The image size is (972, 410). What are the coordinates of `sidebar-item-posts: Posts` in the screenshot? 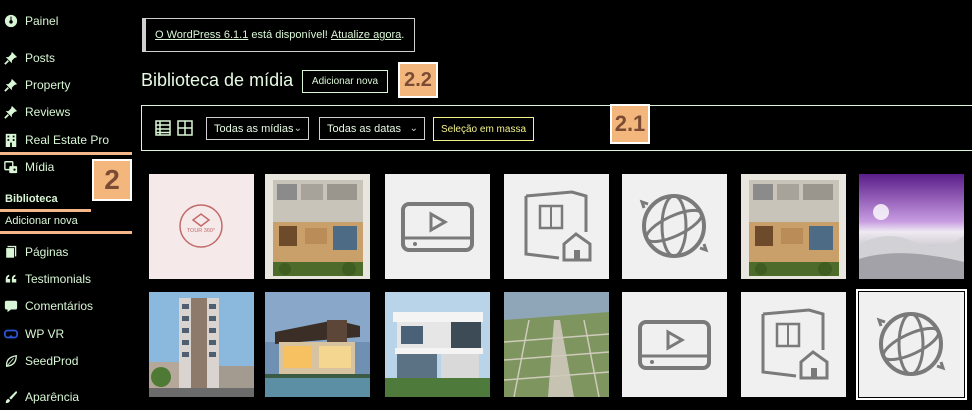 It's located at (68, 58).